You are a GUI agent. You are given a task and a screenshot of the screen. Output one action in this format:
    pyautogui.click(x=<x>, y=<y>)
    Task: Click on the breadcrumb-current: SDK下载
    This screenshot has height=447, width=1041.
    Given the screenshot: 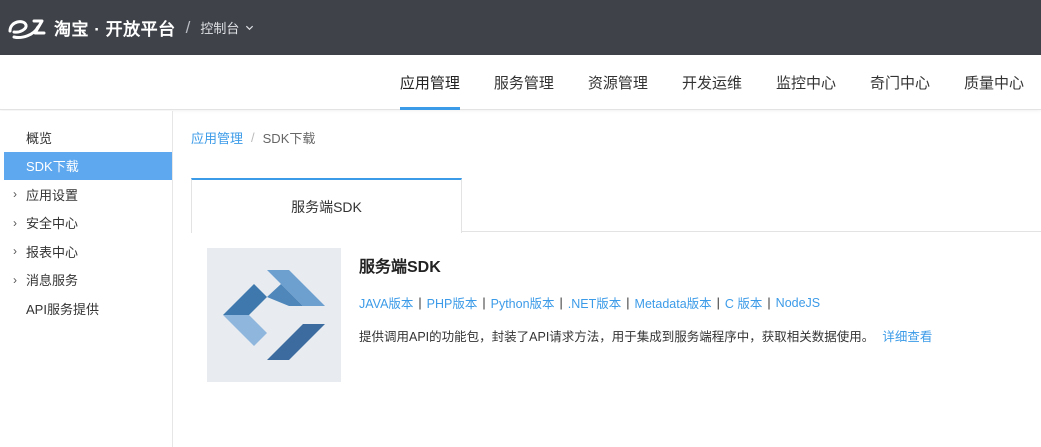 What is the action you would take?
    pyautogui.click(x=289, y=138)
    